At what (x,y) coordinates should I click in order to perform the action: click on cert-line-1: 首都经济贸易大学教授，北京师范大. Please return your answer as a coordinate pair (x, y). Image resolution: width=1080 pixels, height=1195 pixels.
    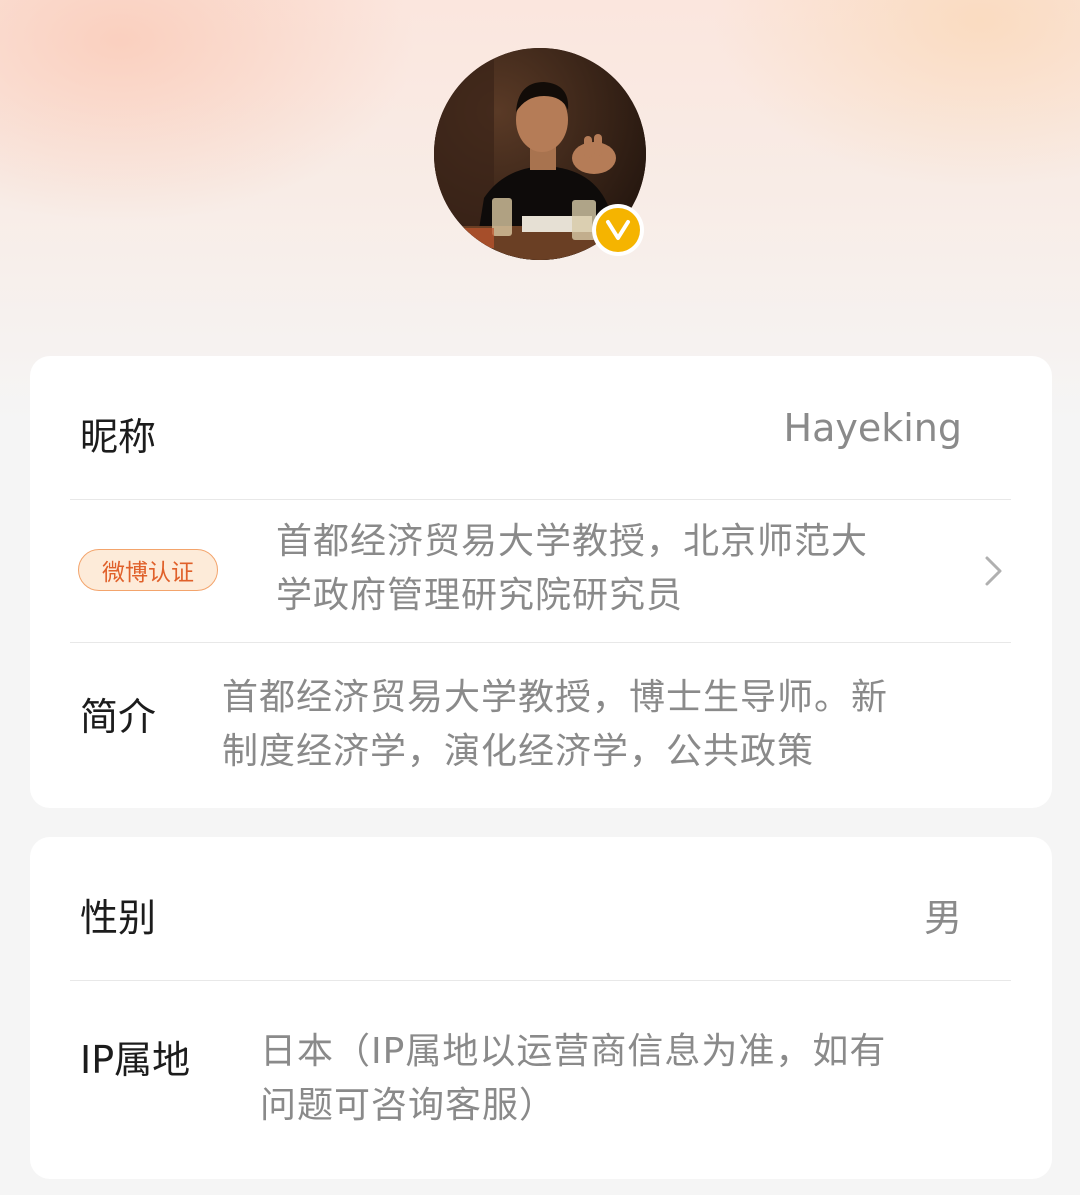
    Looking at the image, I should click on (572, 541).